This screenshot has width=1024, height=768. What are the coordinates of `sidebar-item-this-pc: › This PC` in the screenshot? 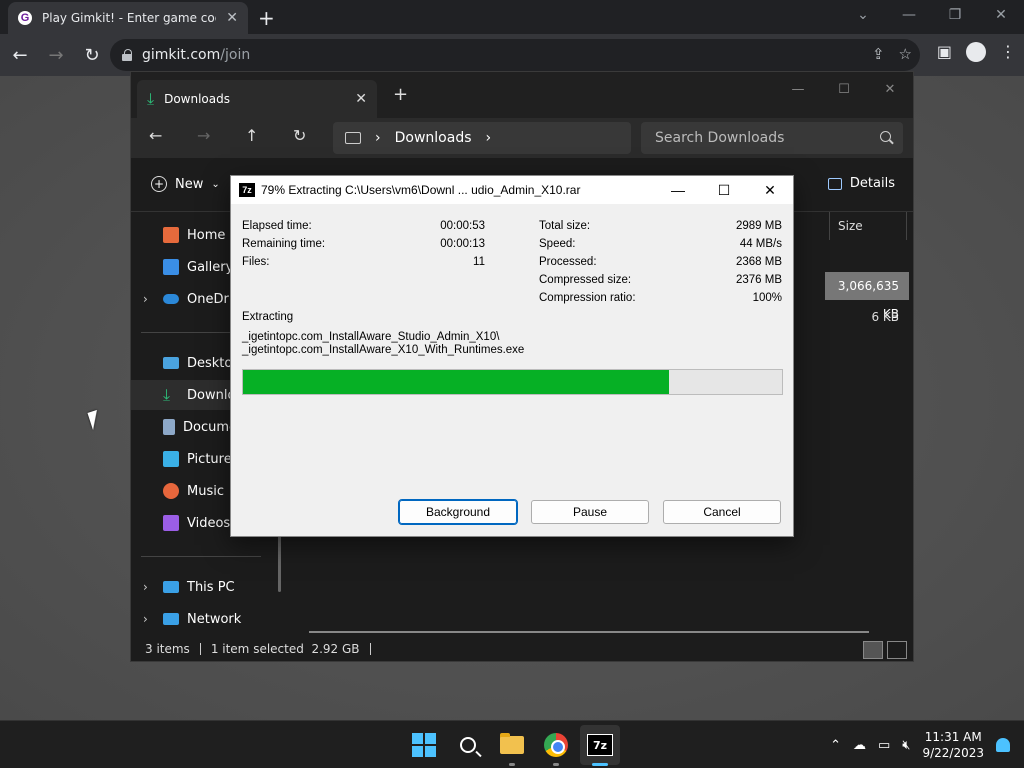 It's located at (205, 587).